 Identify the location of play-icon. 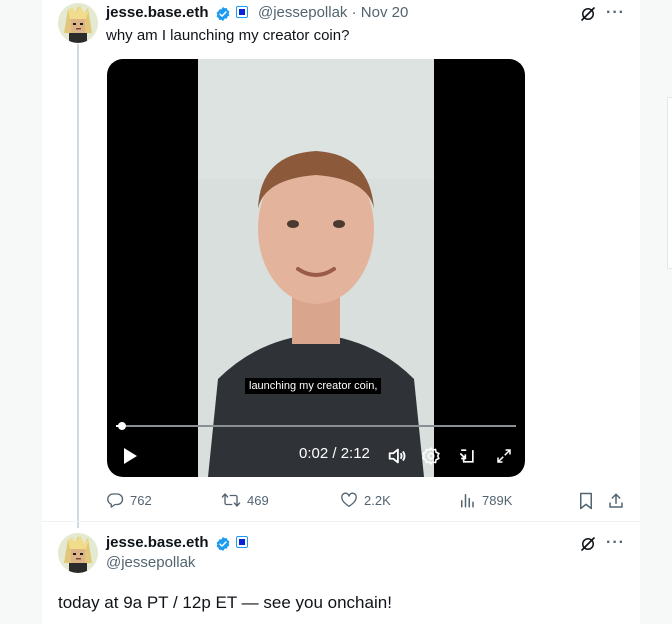
(130, 456).